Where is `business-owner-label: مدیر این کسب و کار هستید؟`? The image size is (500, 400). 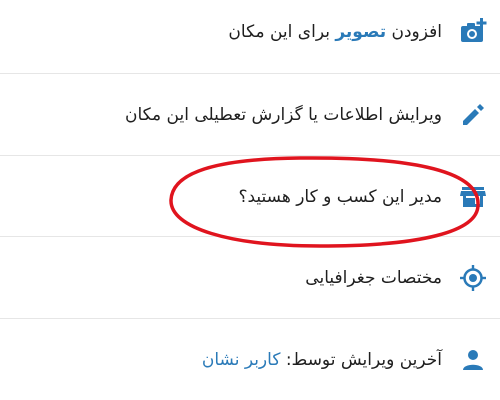
business-owner-label: مدیر این کسب و کار هستید؟ is located at coordinates (340, 197).